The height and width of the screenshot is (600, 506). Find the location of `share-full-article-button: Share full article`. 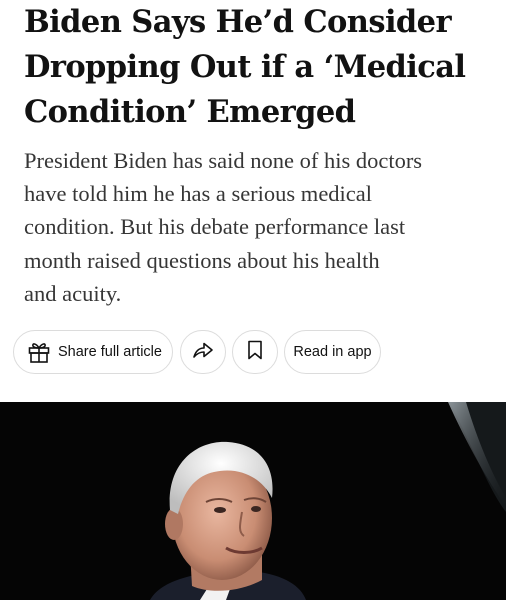

share-full-article-button: Share full article is located at coordinates (93, 352).